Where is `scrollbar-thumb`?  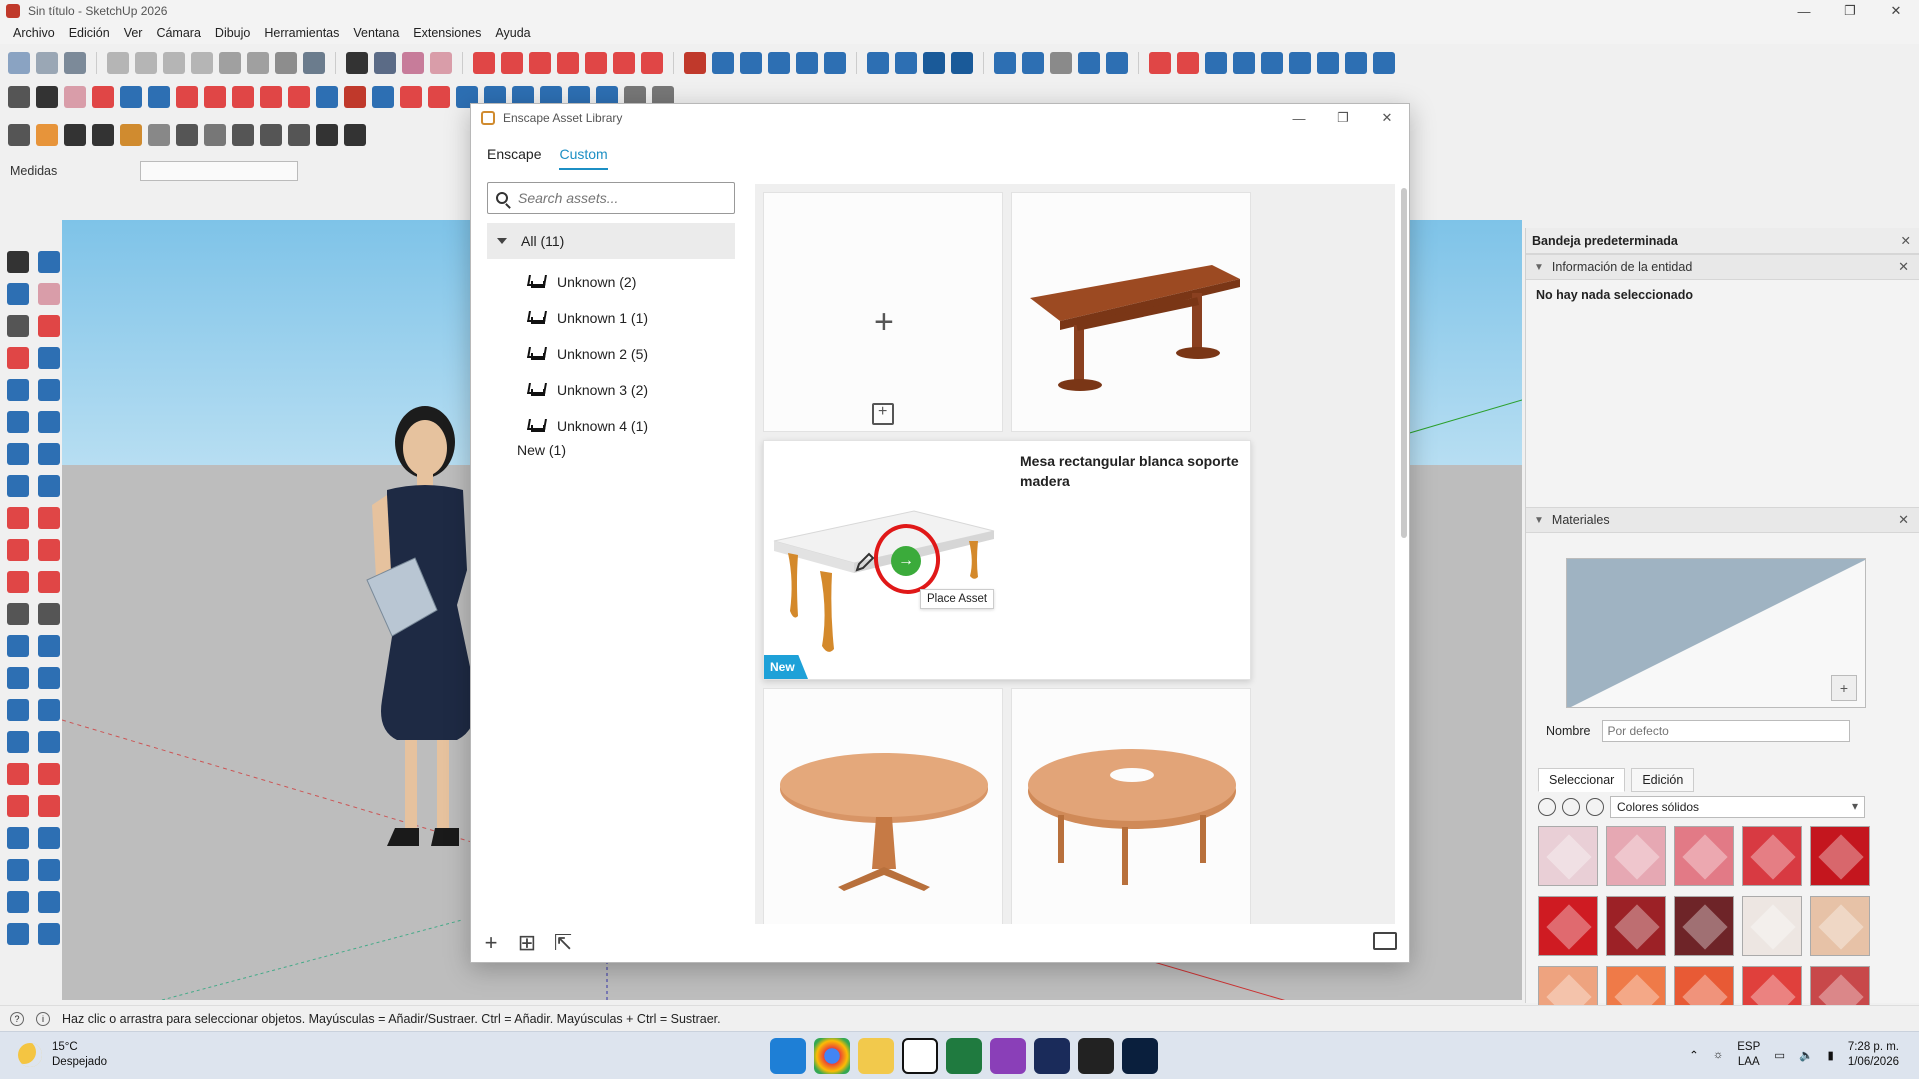
scrollbar-thumb is located at coordinates (1404, 363).